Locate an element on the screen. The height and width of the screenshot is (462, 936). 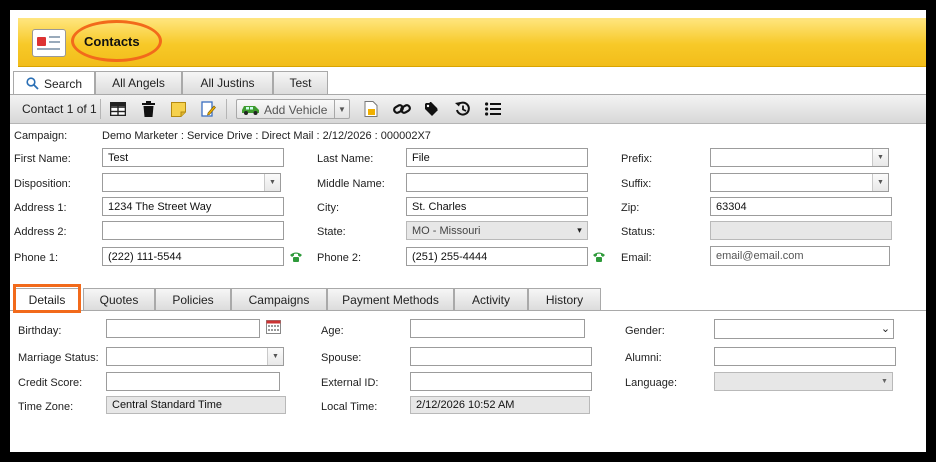
marriage-status-select: ▼ is located at coordinates (195, 356).